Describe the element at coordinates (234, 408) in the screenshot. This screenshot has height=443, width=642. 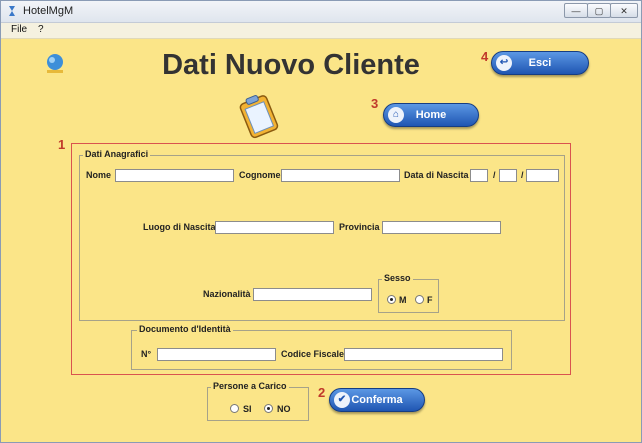
I see `persone-si-radio` at that location.